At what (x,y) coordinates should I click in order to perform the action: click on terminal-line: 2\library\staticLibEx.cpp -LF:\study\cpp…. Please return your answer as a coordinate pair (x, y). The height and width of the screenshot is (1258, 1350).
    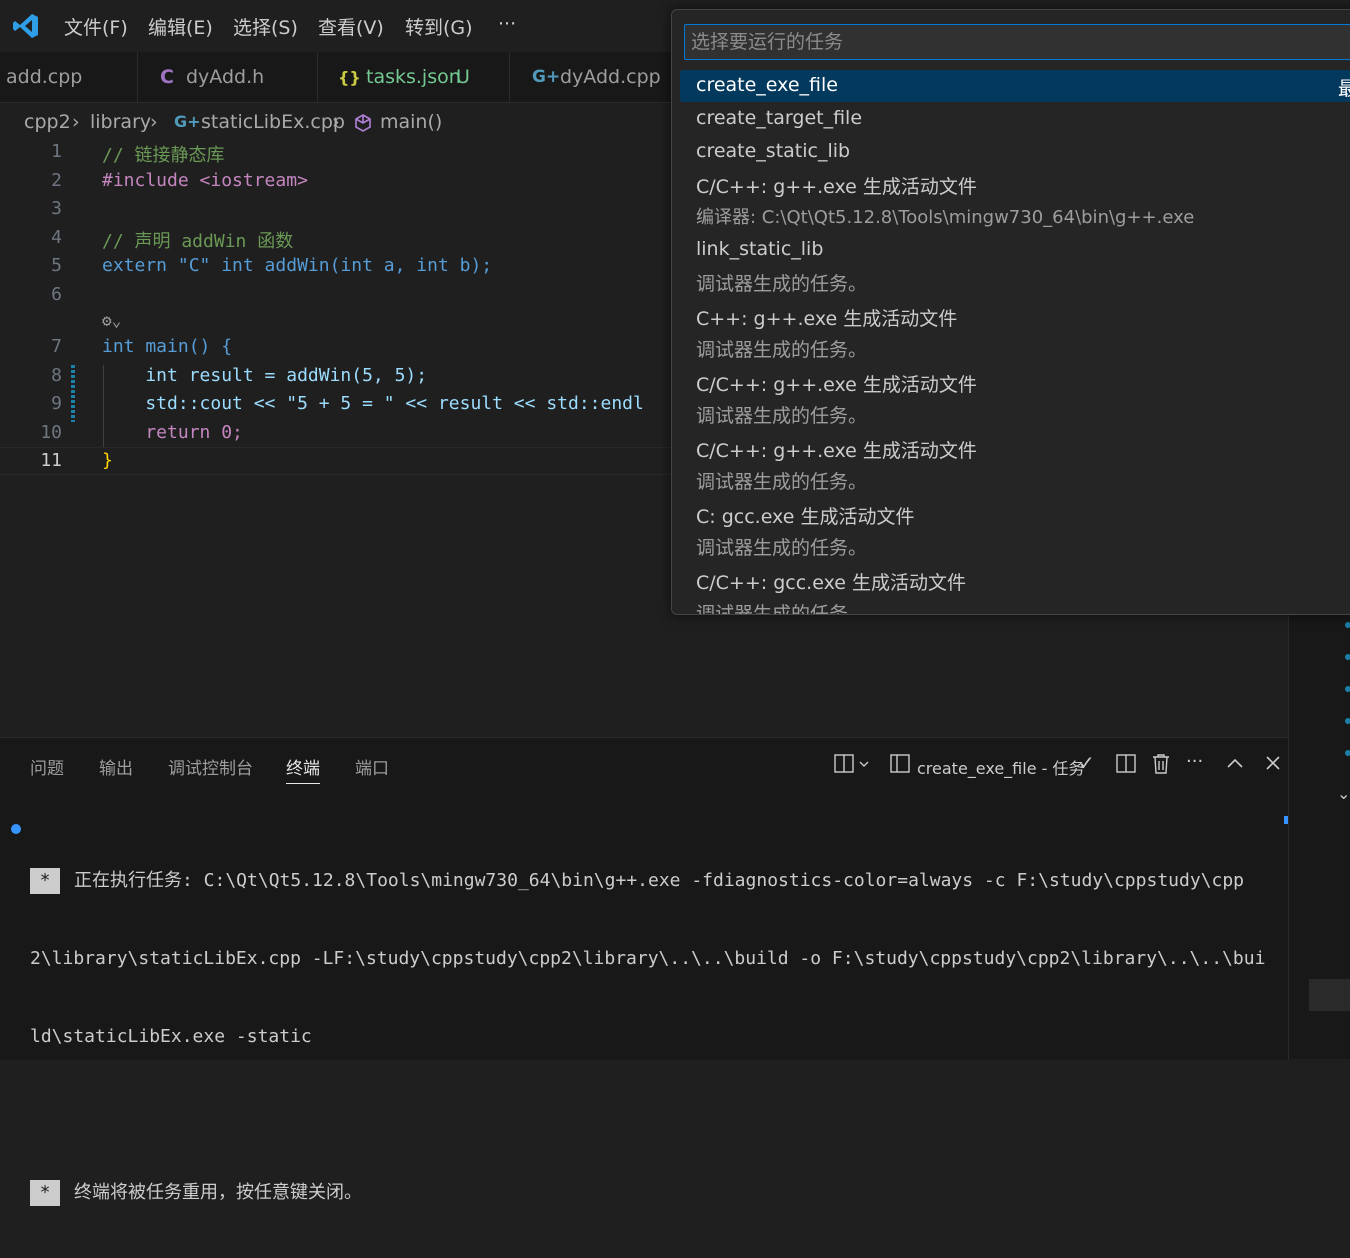
    Looking at the image, I should click on (648, 958).